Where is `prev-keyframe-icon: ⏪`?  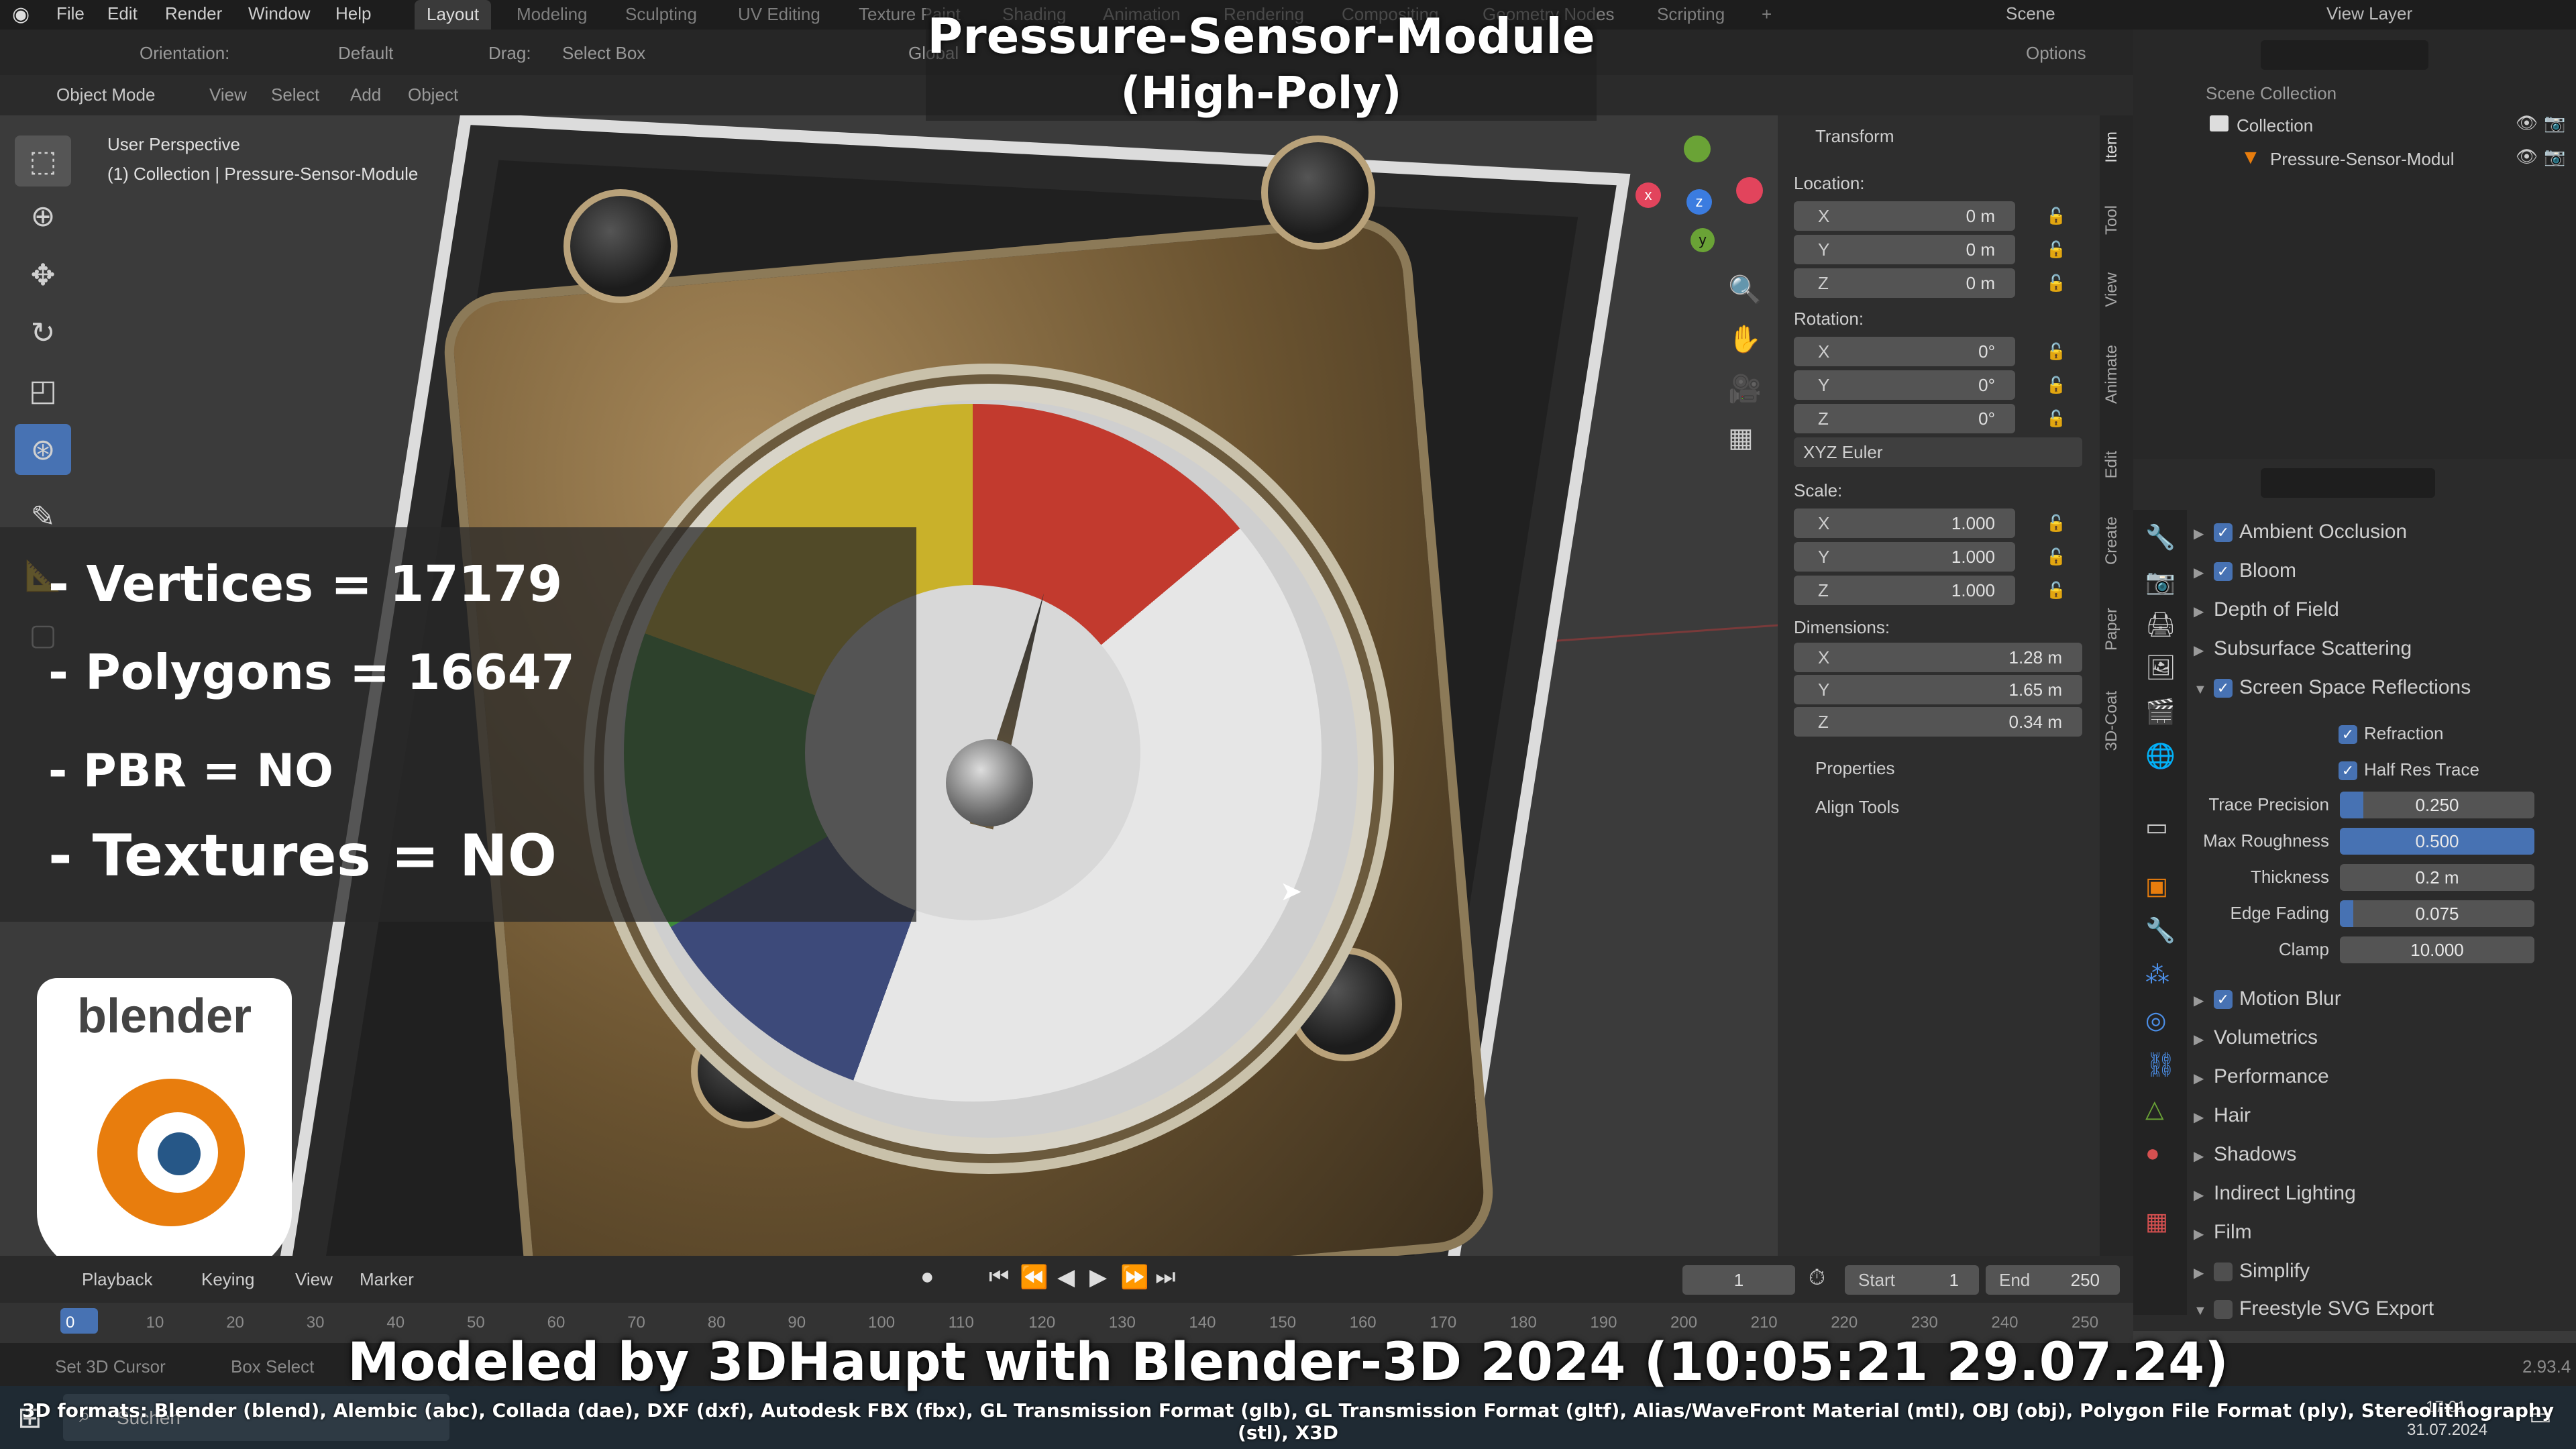 prev-keyframe-icon: ⏪ is located at coordinates (1034, 1277).